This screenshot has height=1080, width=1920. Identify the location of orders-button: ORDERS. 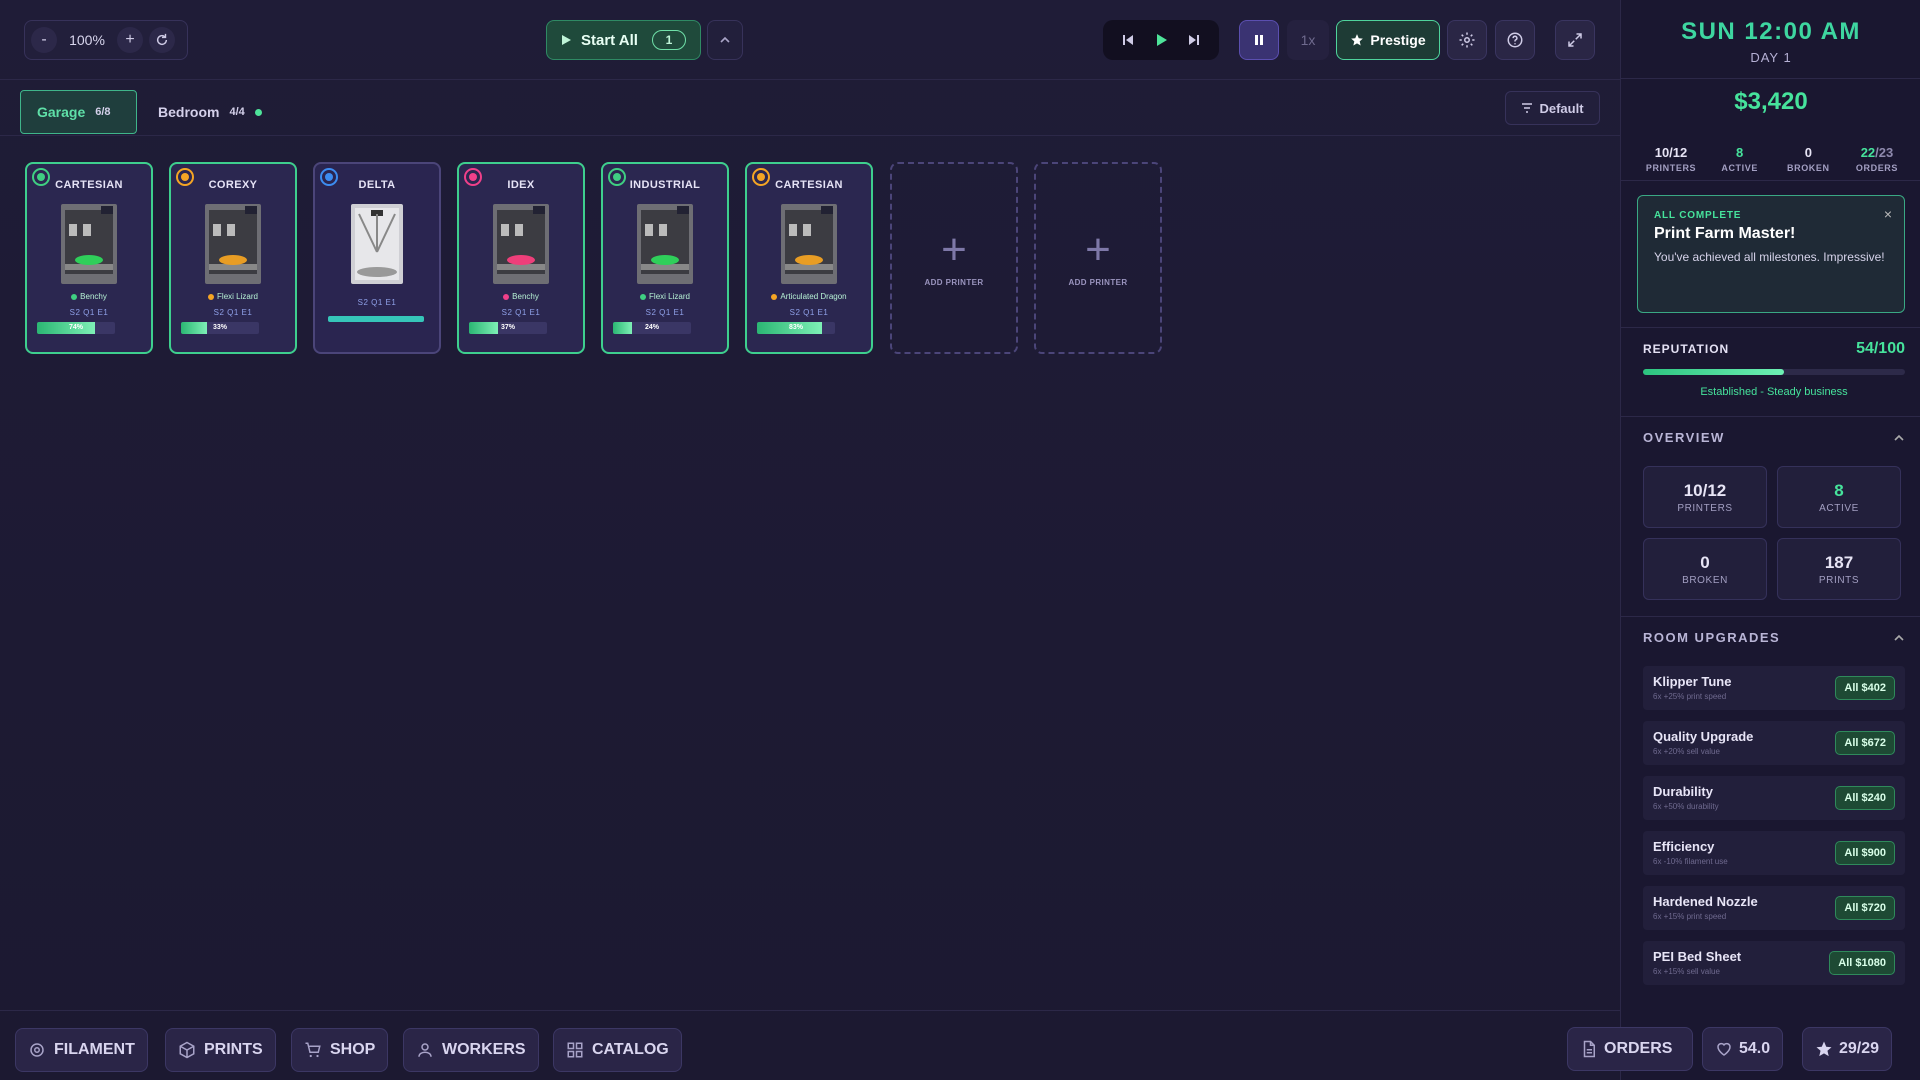
(1630, 1049).